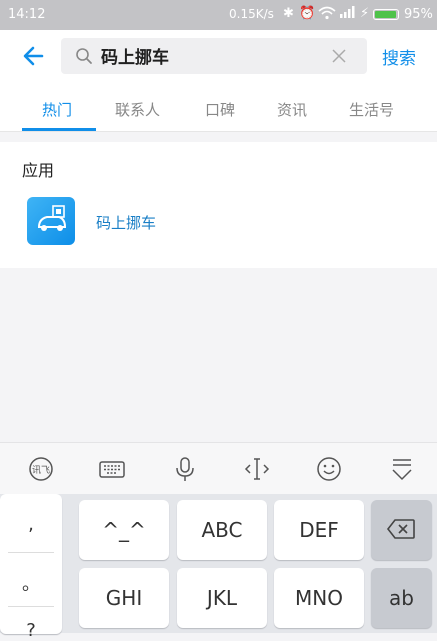  What do you see at coordinates (288, 13) in the screenshot?
I see `bluetooth-icon: ✱` at bounding box center [288, 13].